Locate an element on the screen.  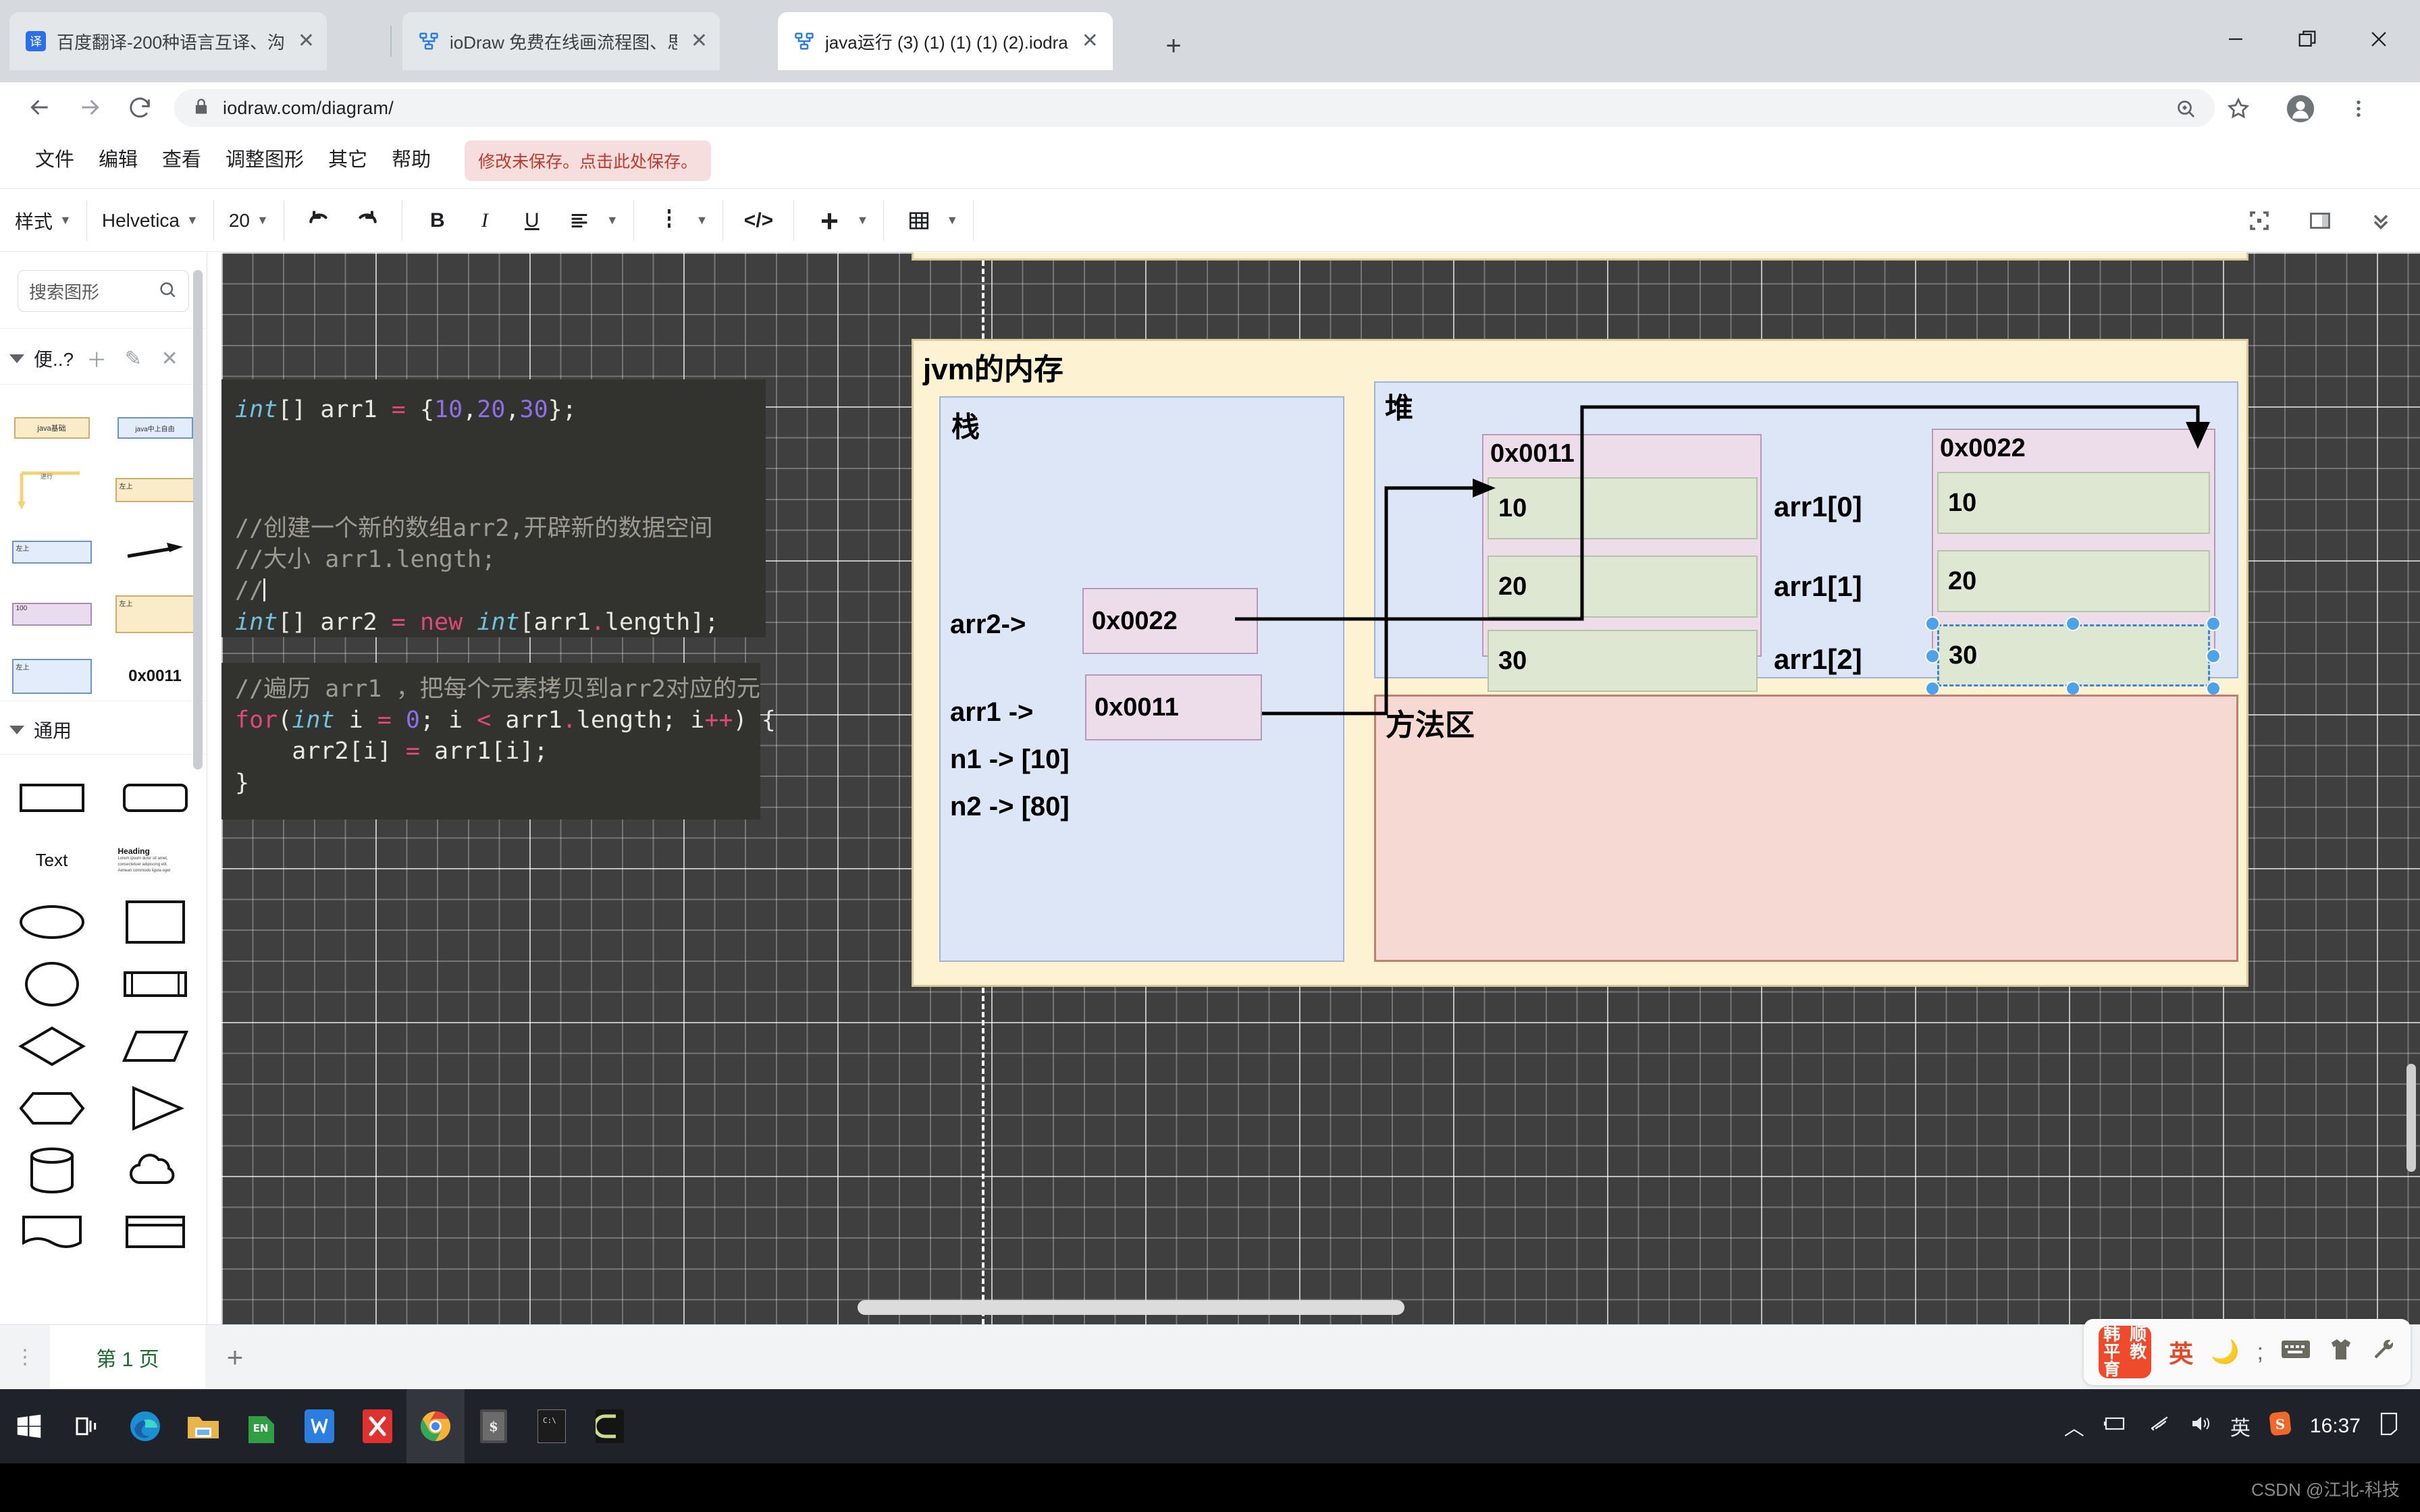
shape-corner-arrow: 进行 is located at coordinates (51, 490).